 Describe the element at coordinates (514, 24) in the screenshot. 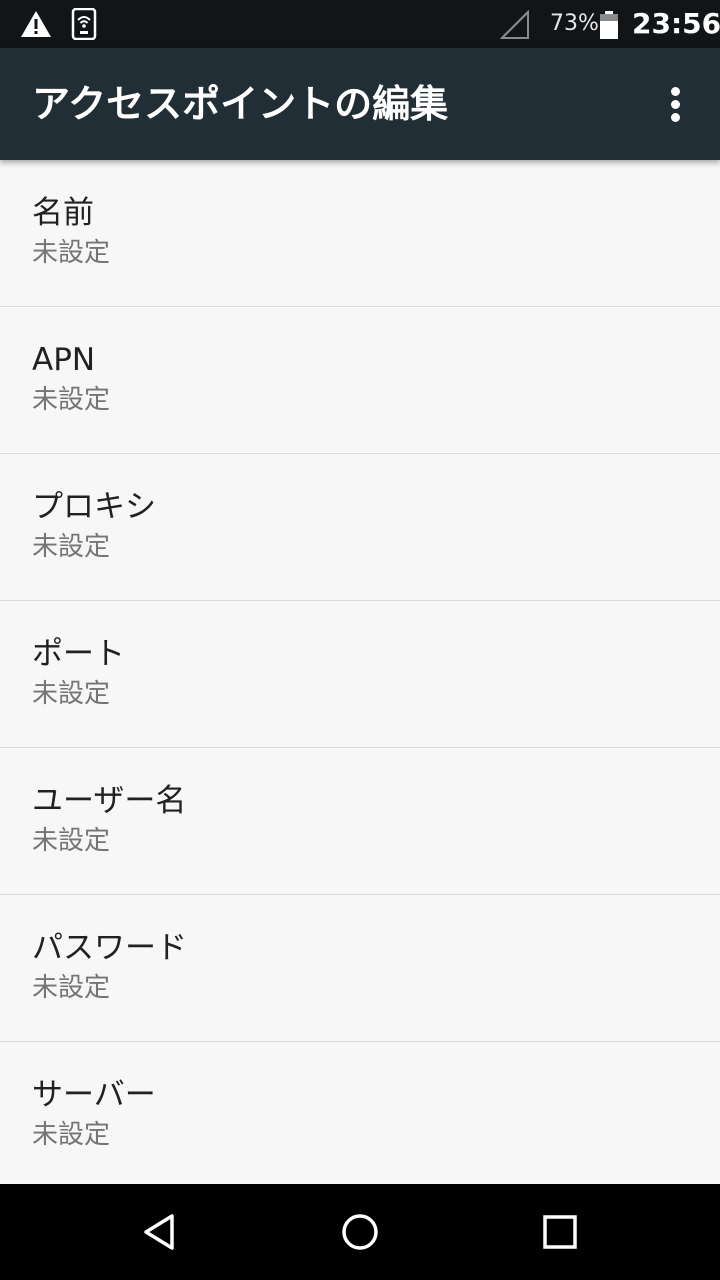

I see `signal-icon` at that location.